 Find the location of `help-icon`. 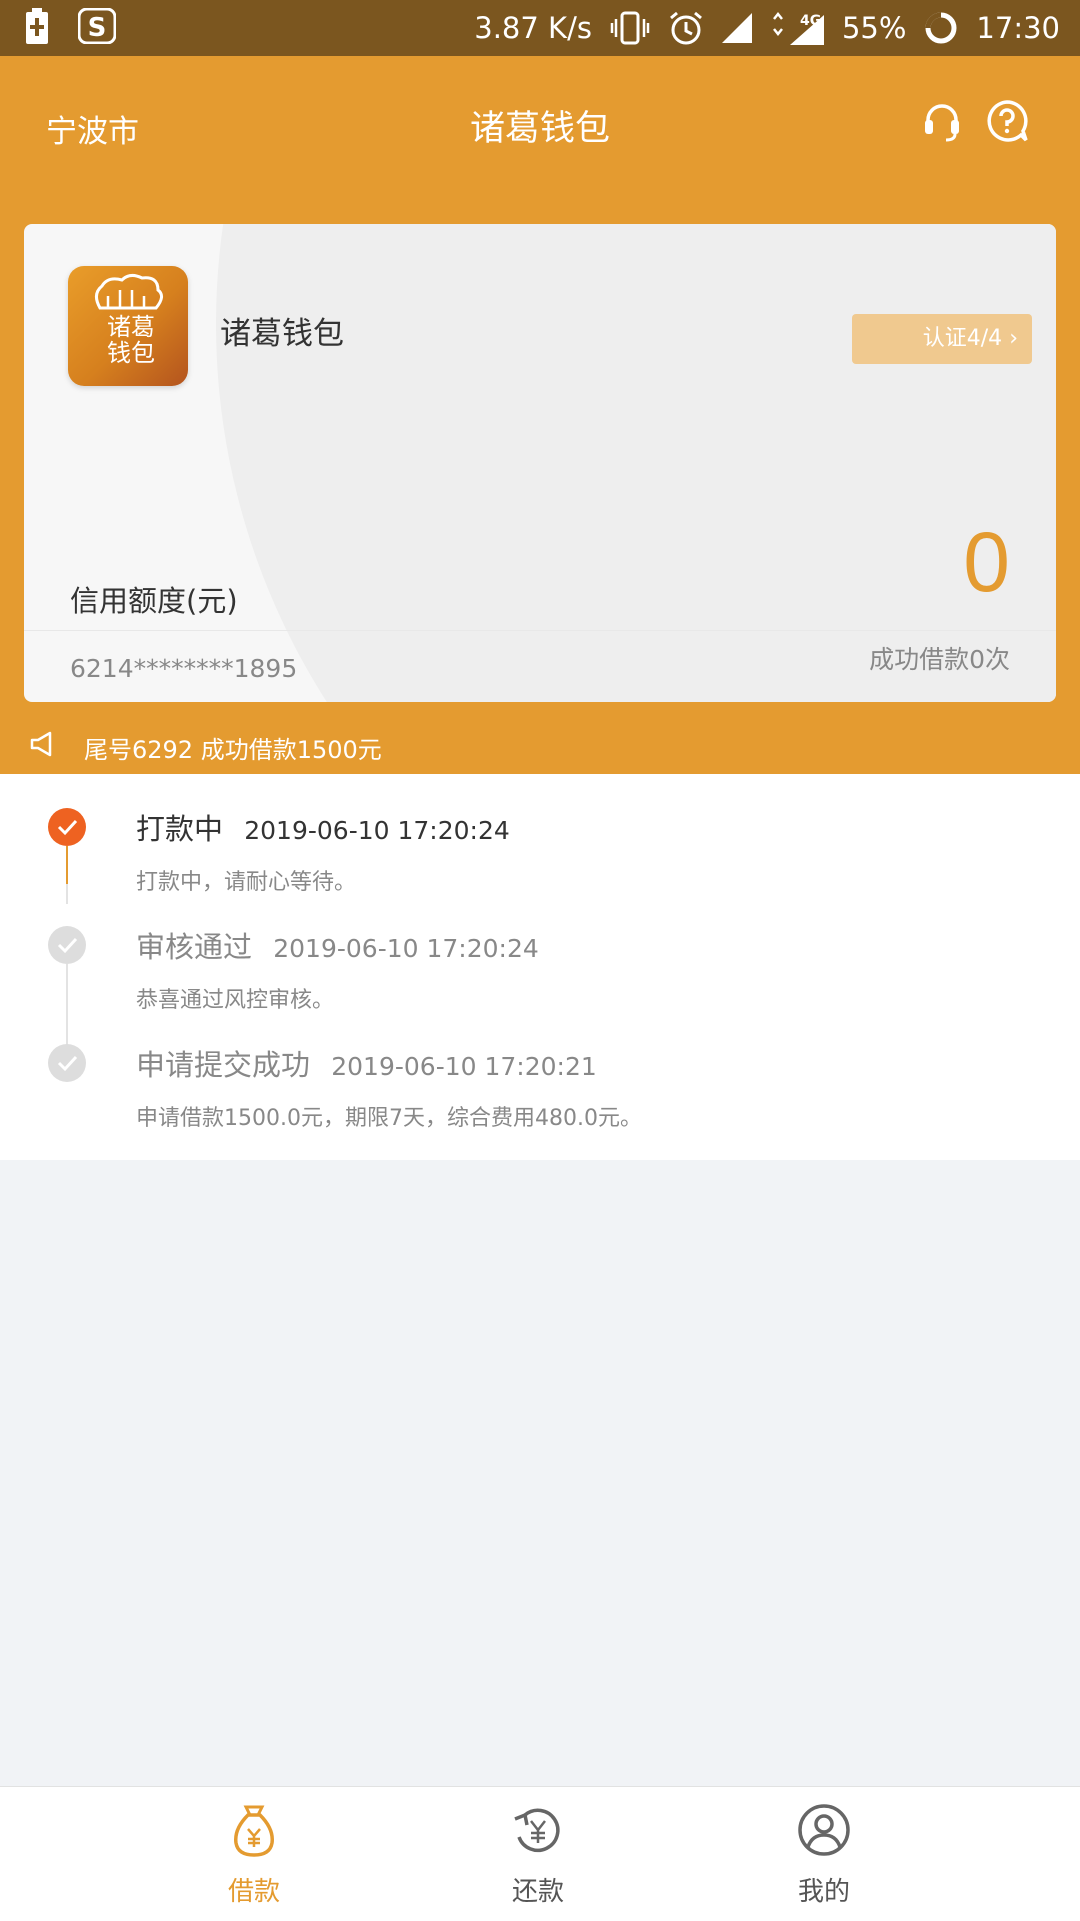

help-icon is located at coordinates (1007, 121).